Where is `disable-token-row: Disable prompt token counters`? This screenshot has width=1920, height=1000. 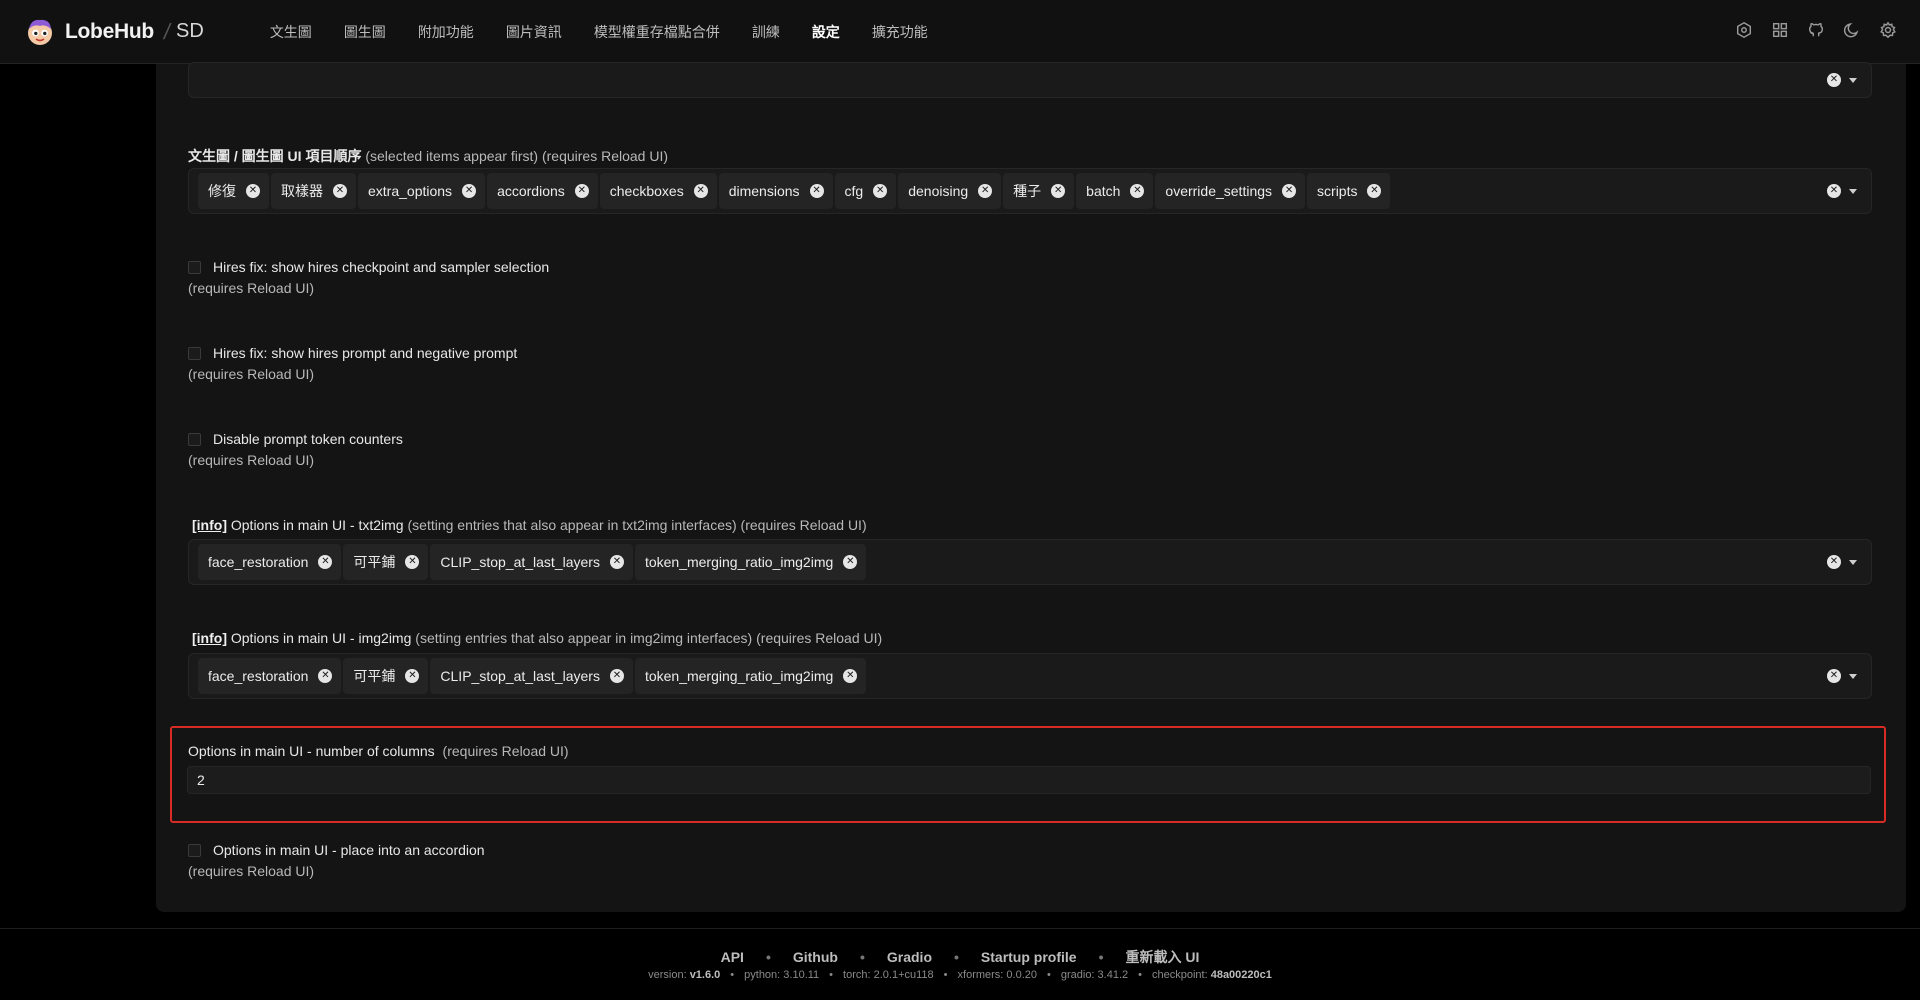 disable-token-row: Disable prompt token counters is located at coordinates (295, 439).